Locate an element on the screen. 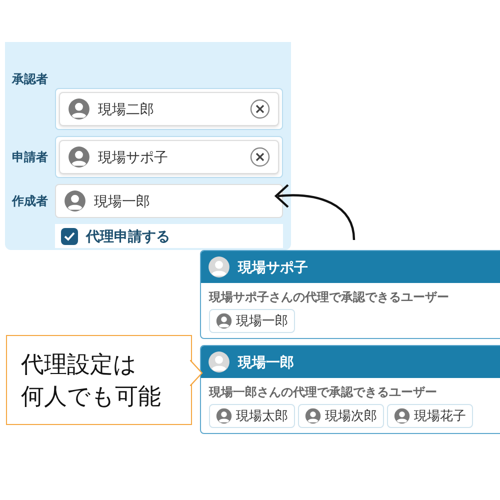  checkbox is located at coordinates (69, 236).